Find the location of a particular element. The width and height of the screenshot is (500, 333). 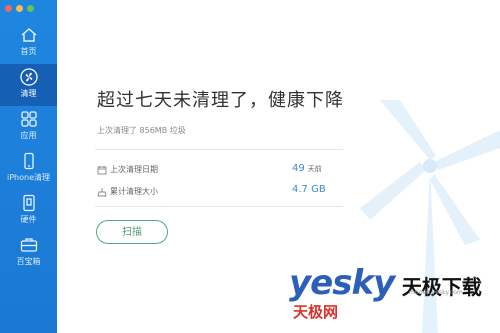

yesky-watermark: yesky 天极下载 天极网 mogen.yesky.com is located at coordinates (385, 292).